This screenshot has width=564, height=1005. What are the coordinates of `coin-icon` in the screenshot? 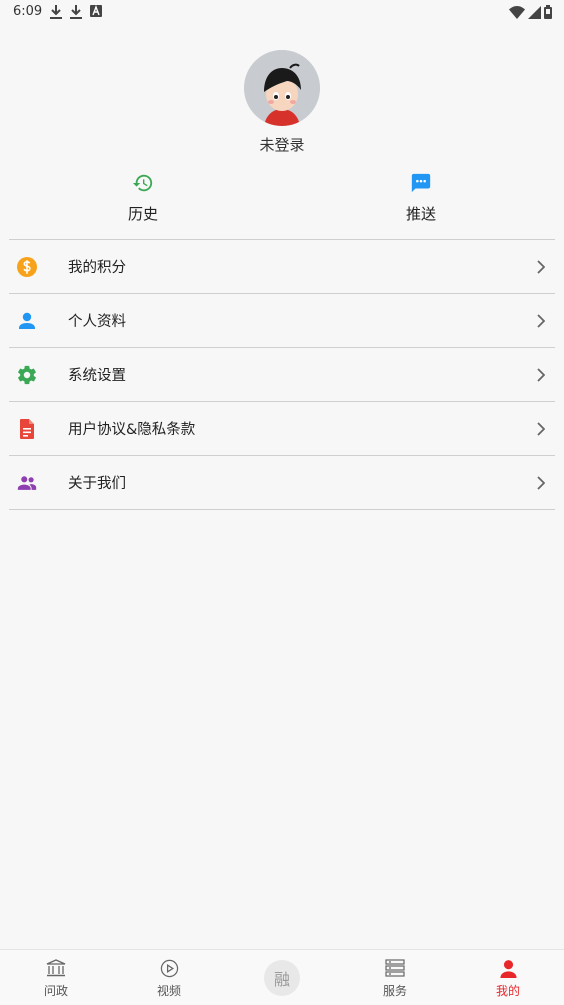 It's located at (27, 267).